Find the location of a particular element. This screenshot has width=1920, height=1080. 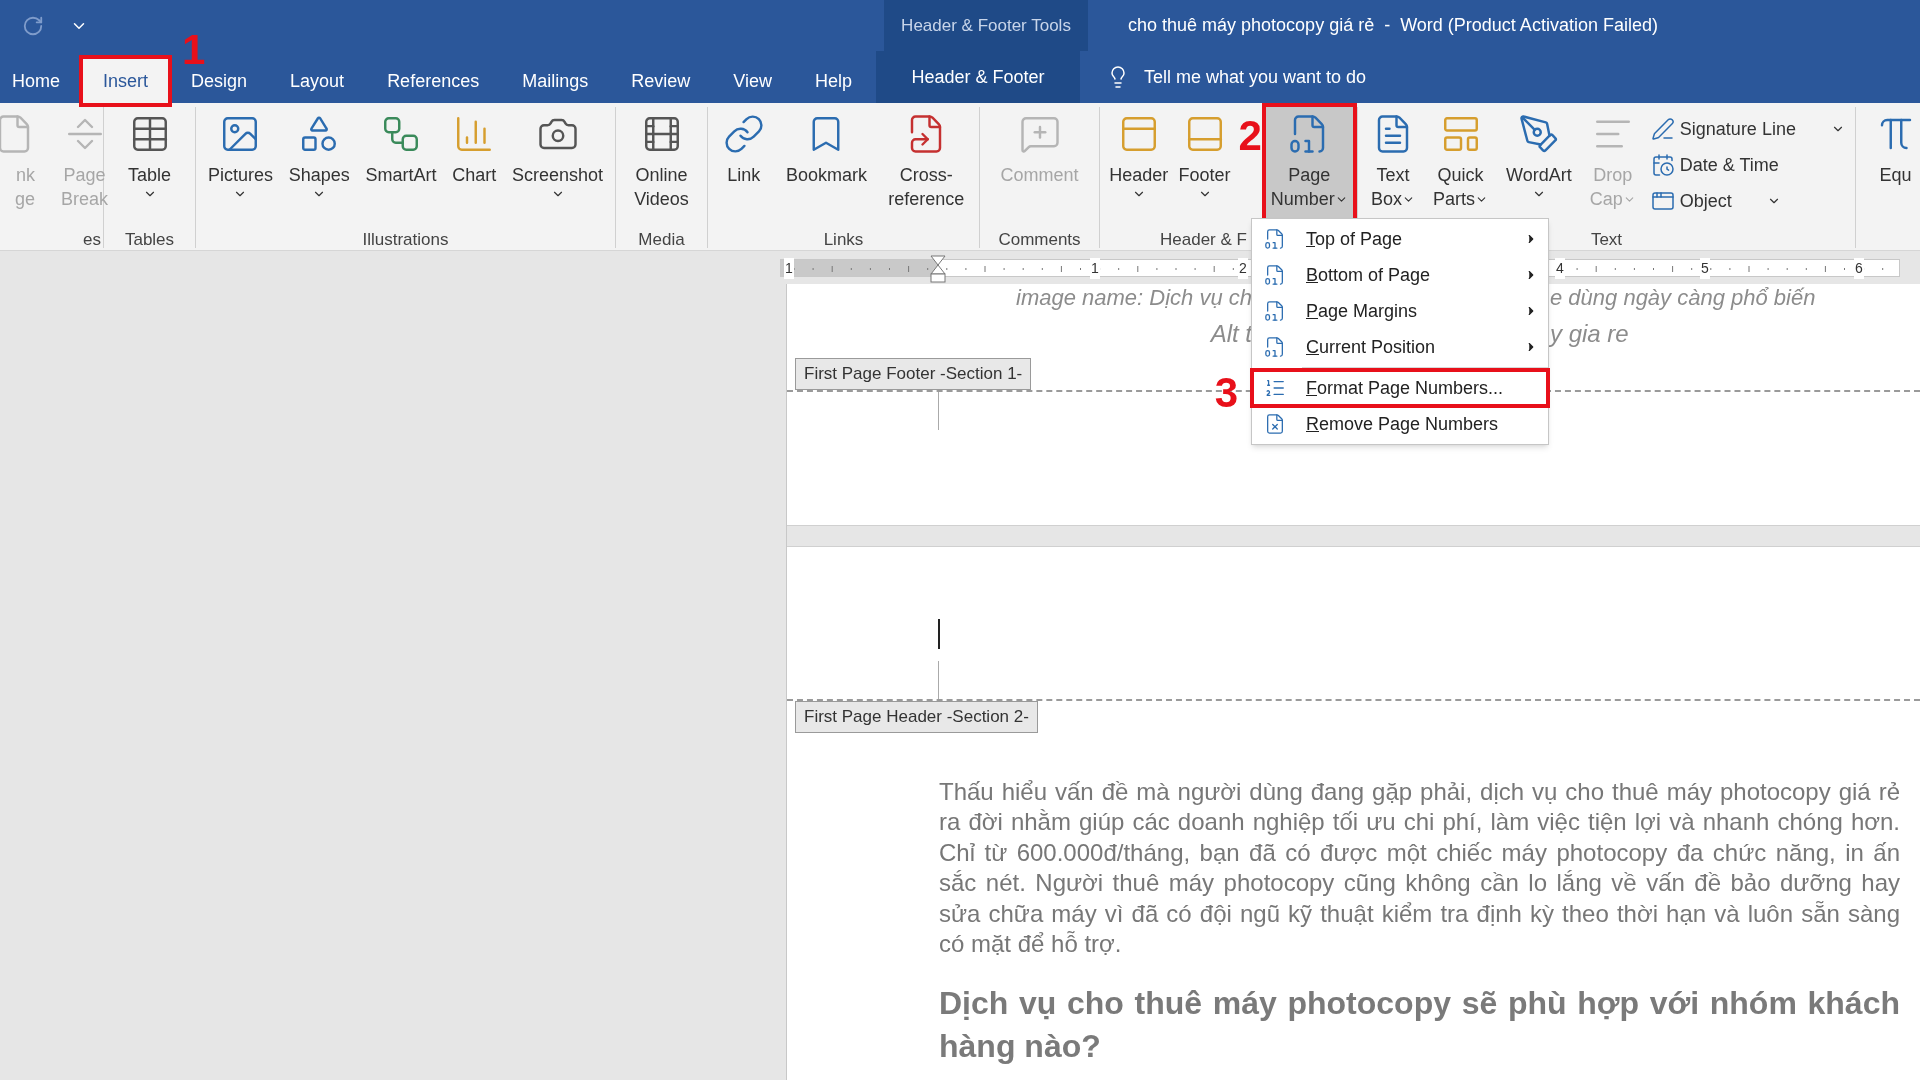

button-label: Comment is located at coordinates (1039, 175).